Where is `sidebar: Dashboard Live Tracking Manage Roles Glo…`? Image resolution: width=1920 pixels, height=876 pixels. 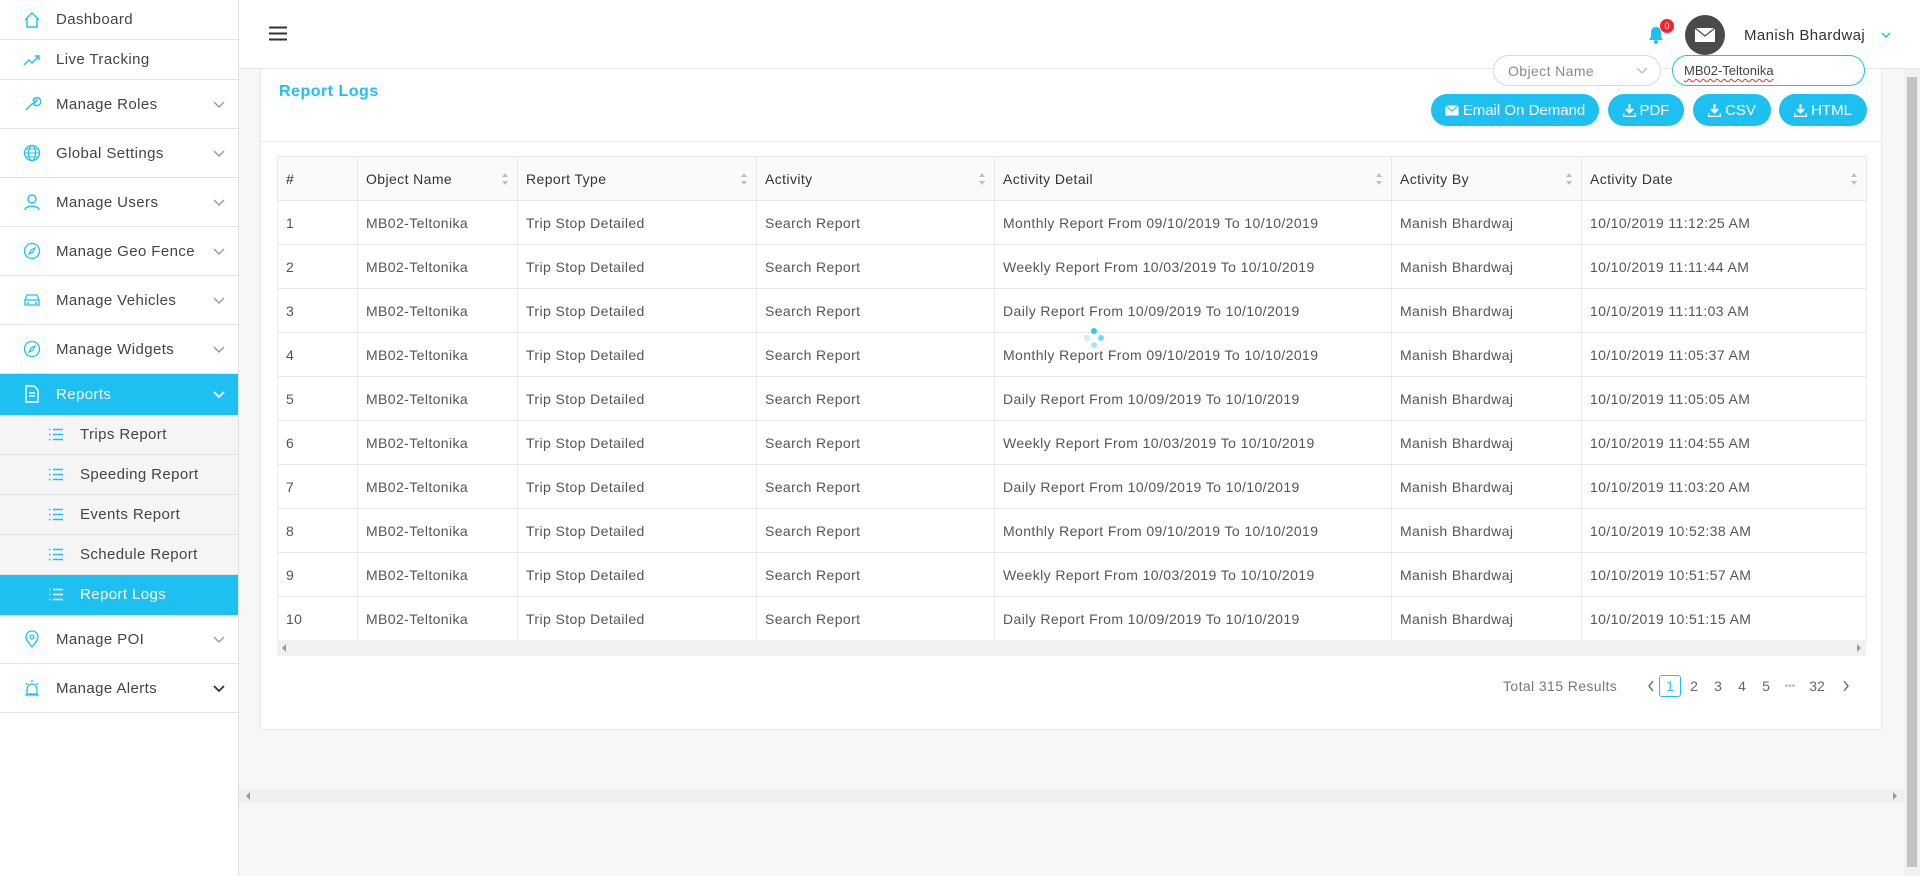
sidebar: Dashboard Live Tracking Manage Roles Glo… is located at coordinates (119, 438).